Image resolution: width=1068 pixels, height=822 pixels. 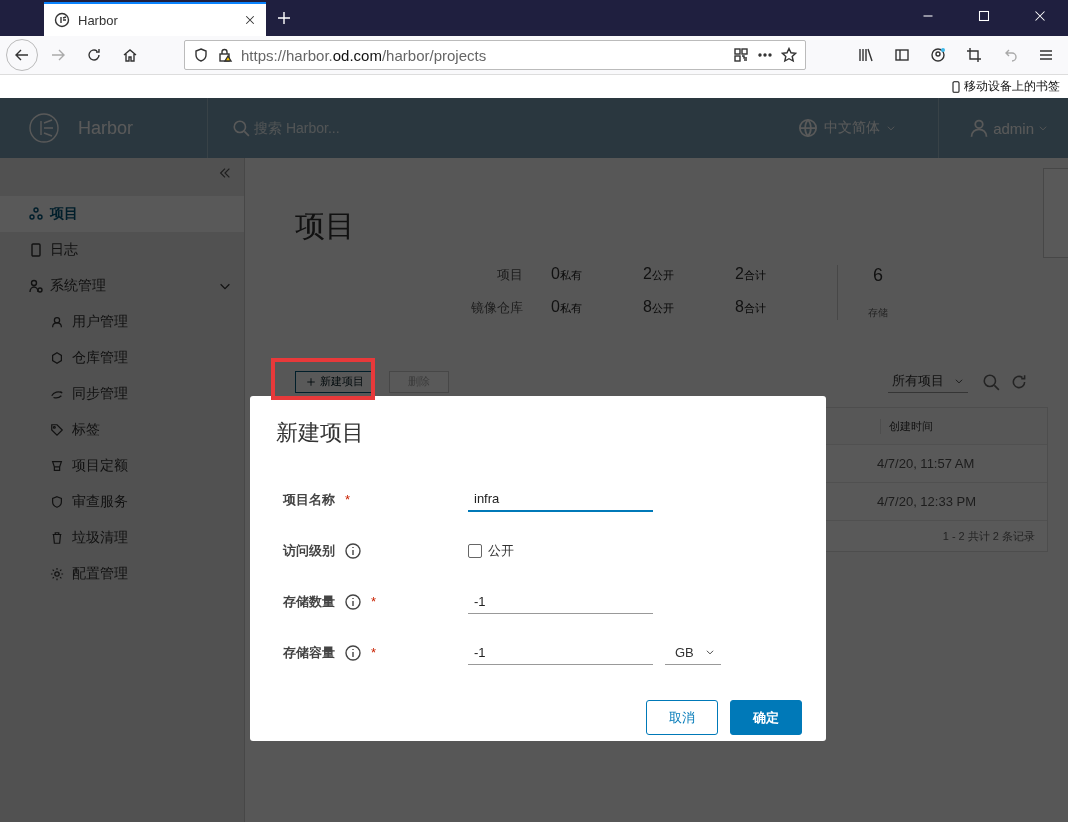 What do you see at coordinates (57, 430) in the screenshot?
I see `tag-icon` at bounding box center [57, 430].